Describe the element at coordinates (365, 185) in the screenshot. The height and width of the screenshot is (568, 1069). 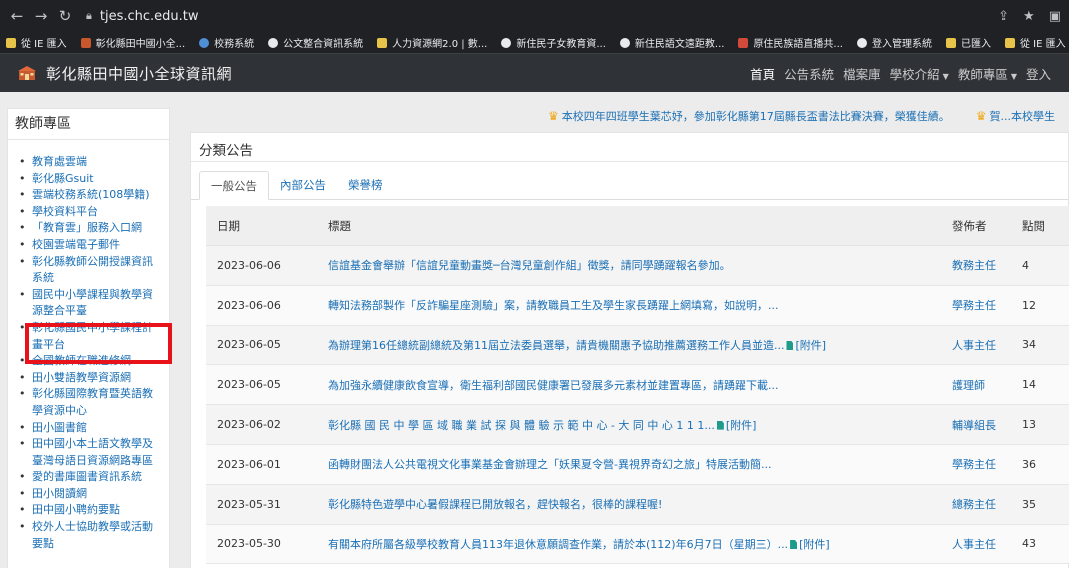
I see `tab-honor-roll: 榮譽榜` at that location.